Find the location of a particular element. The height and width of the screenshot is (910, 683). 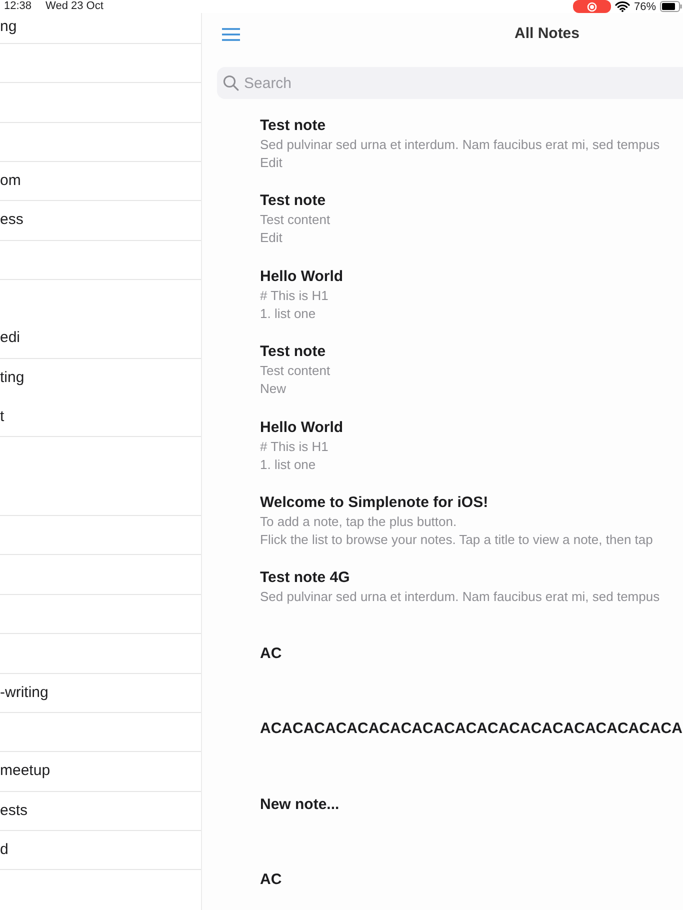

sidebar-item-label: ting is located at coordinates (13, 378).